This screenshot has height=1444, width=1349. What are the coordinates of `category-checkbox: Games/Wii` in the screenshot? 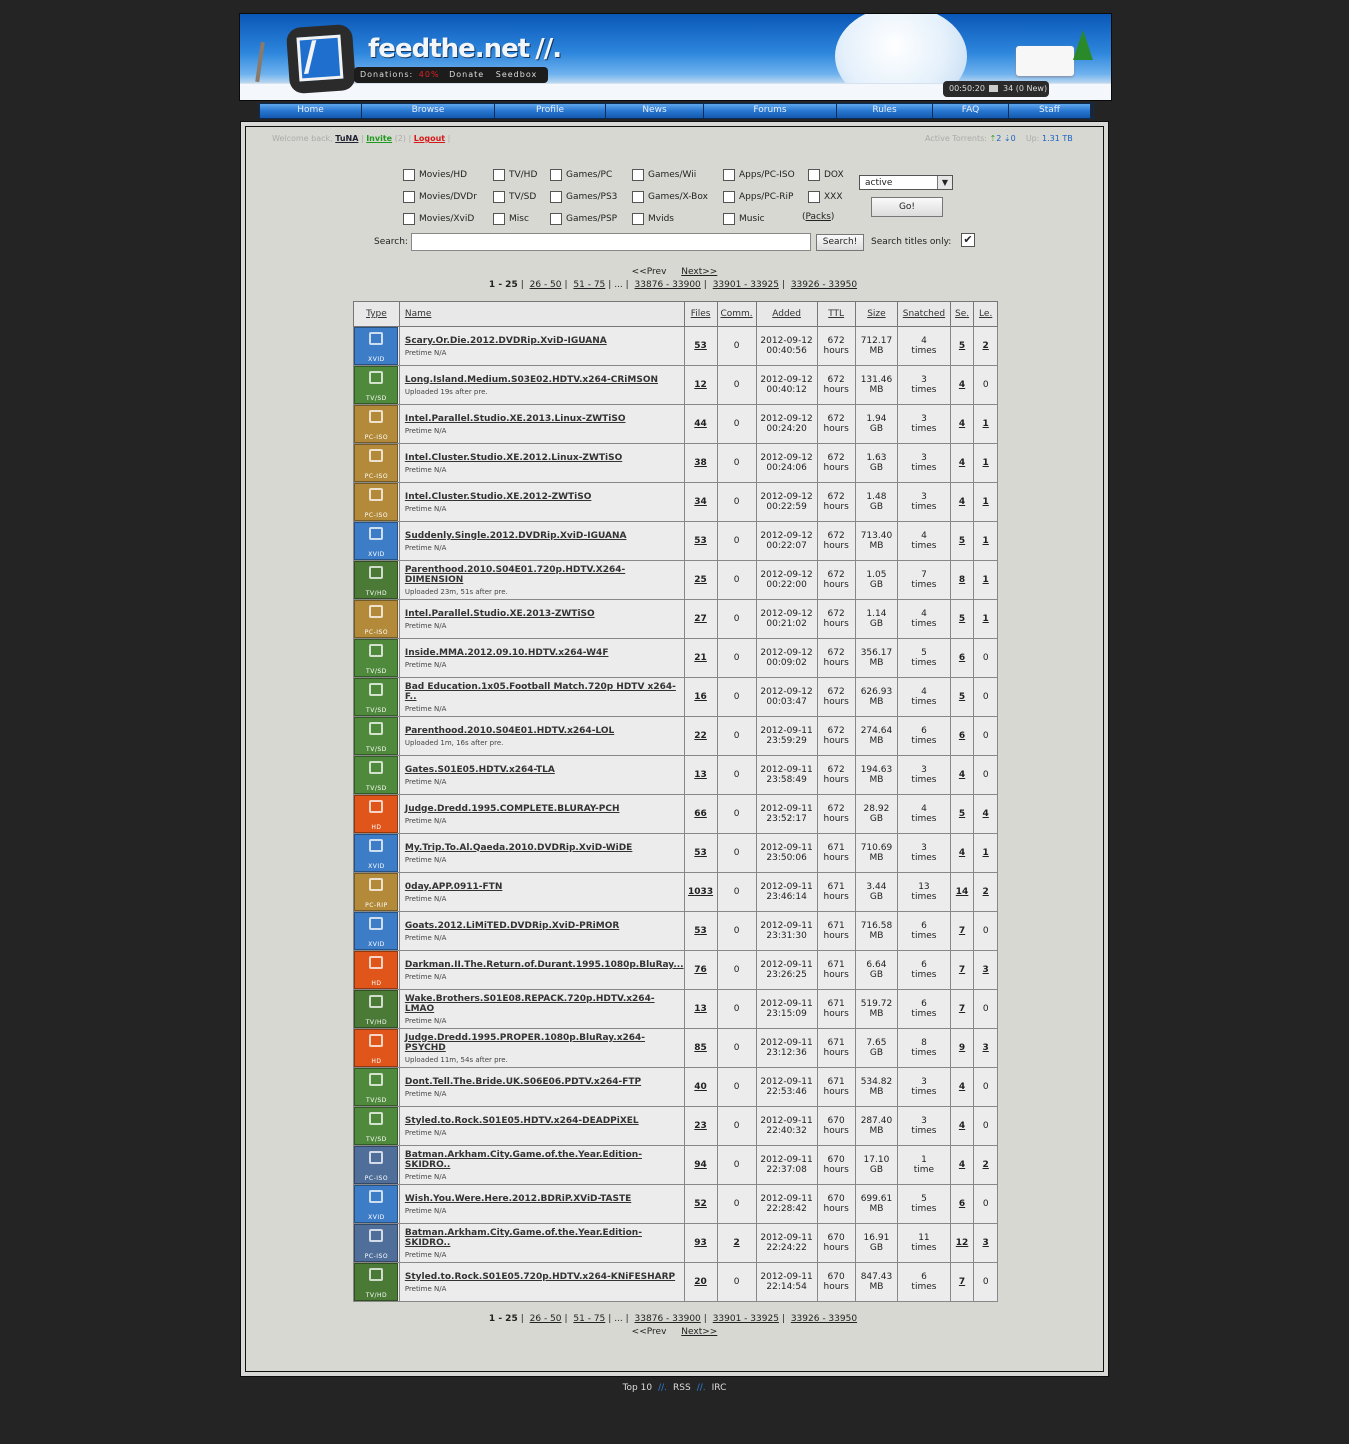 It's located at (664, 175).